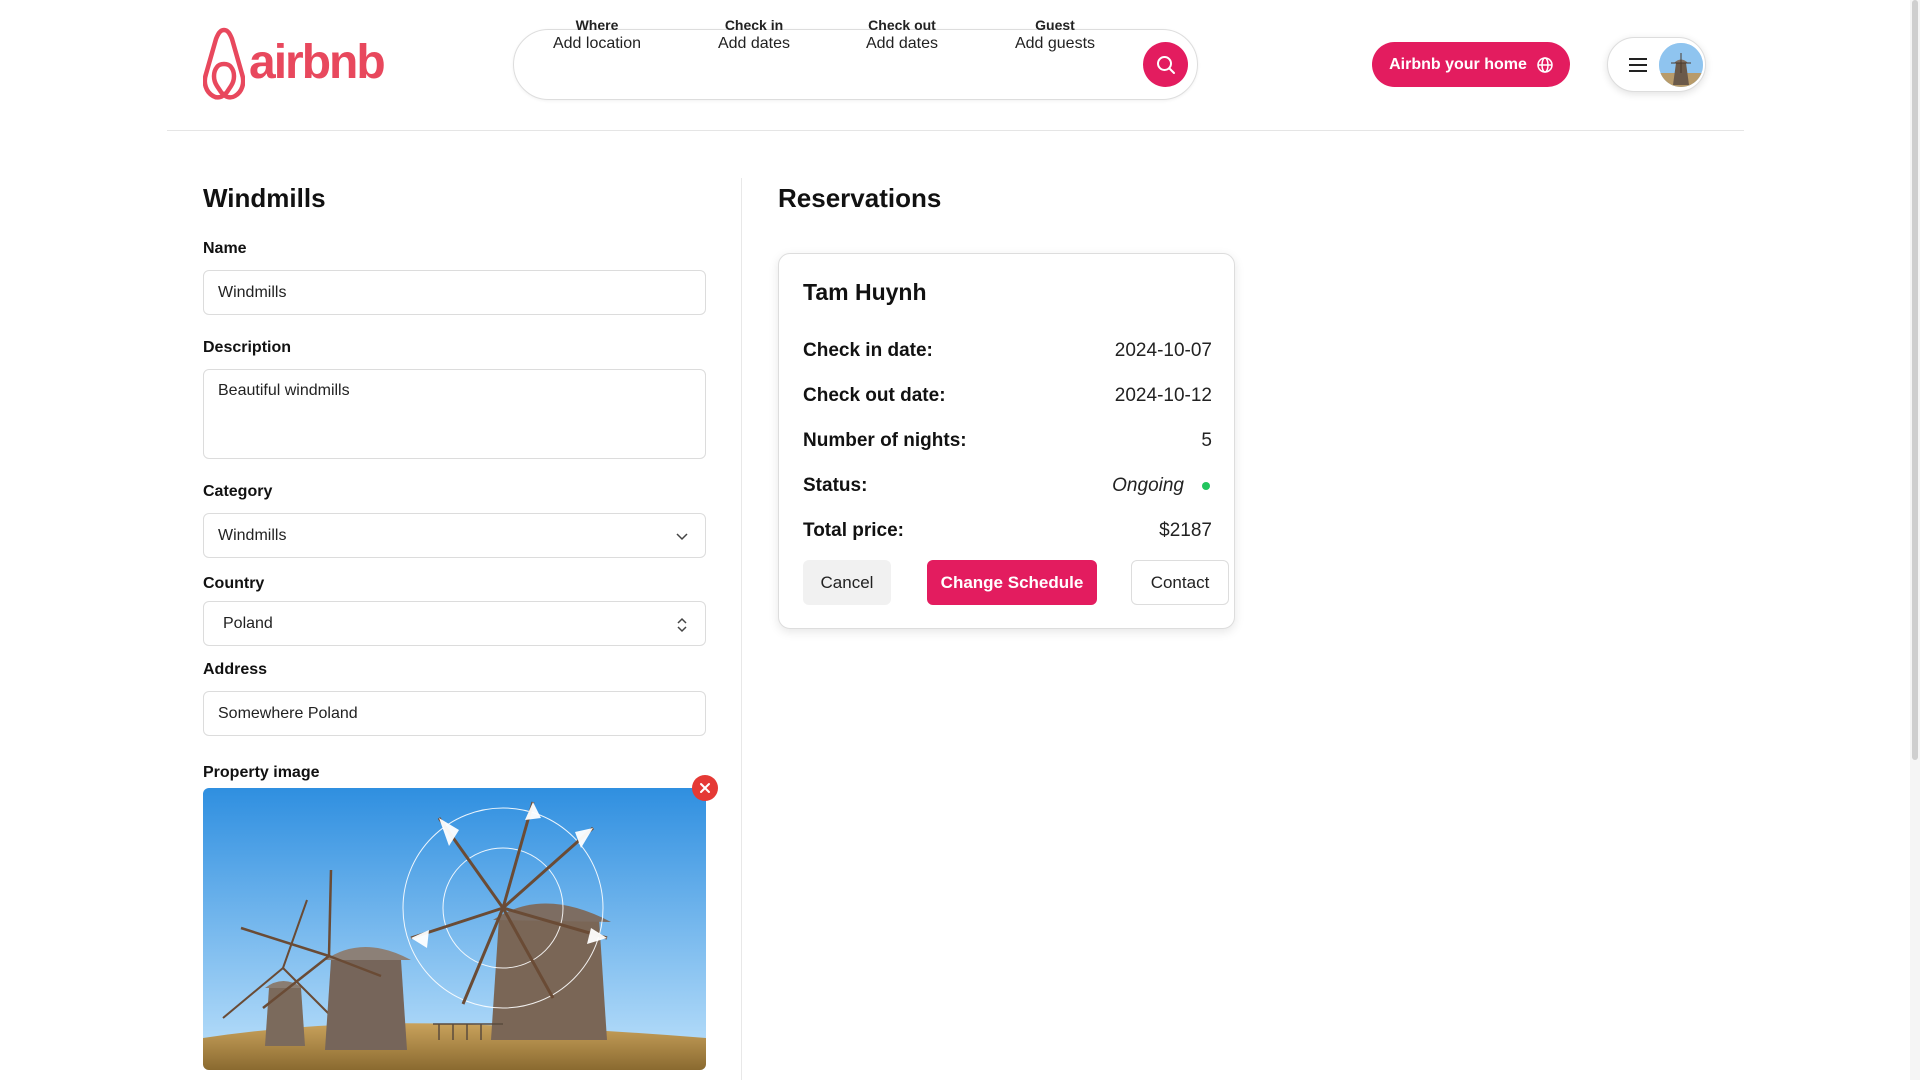 The image size is (1920, 1080). Describe the element at coordinates (1185, 530) in the screenshot. I see `total-value: $2187` at that location.